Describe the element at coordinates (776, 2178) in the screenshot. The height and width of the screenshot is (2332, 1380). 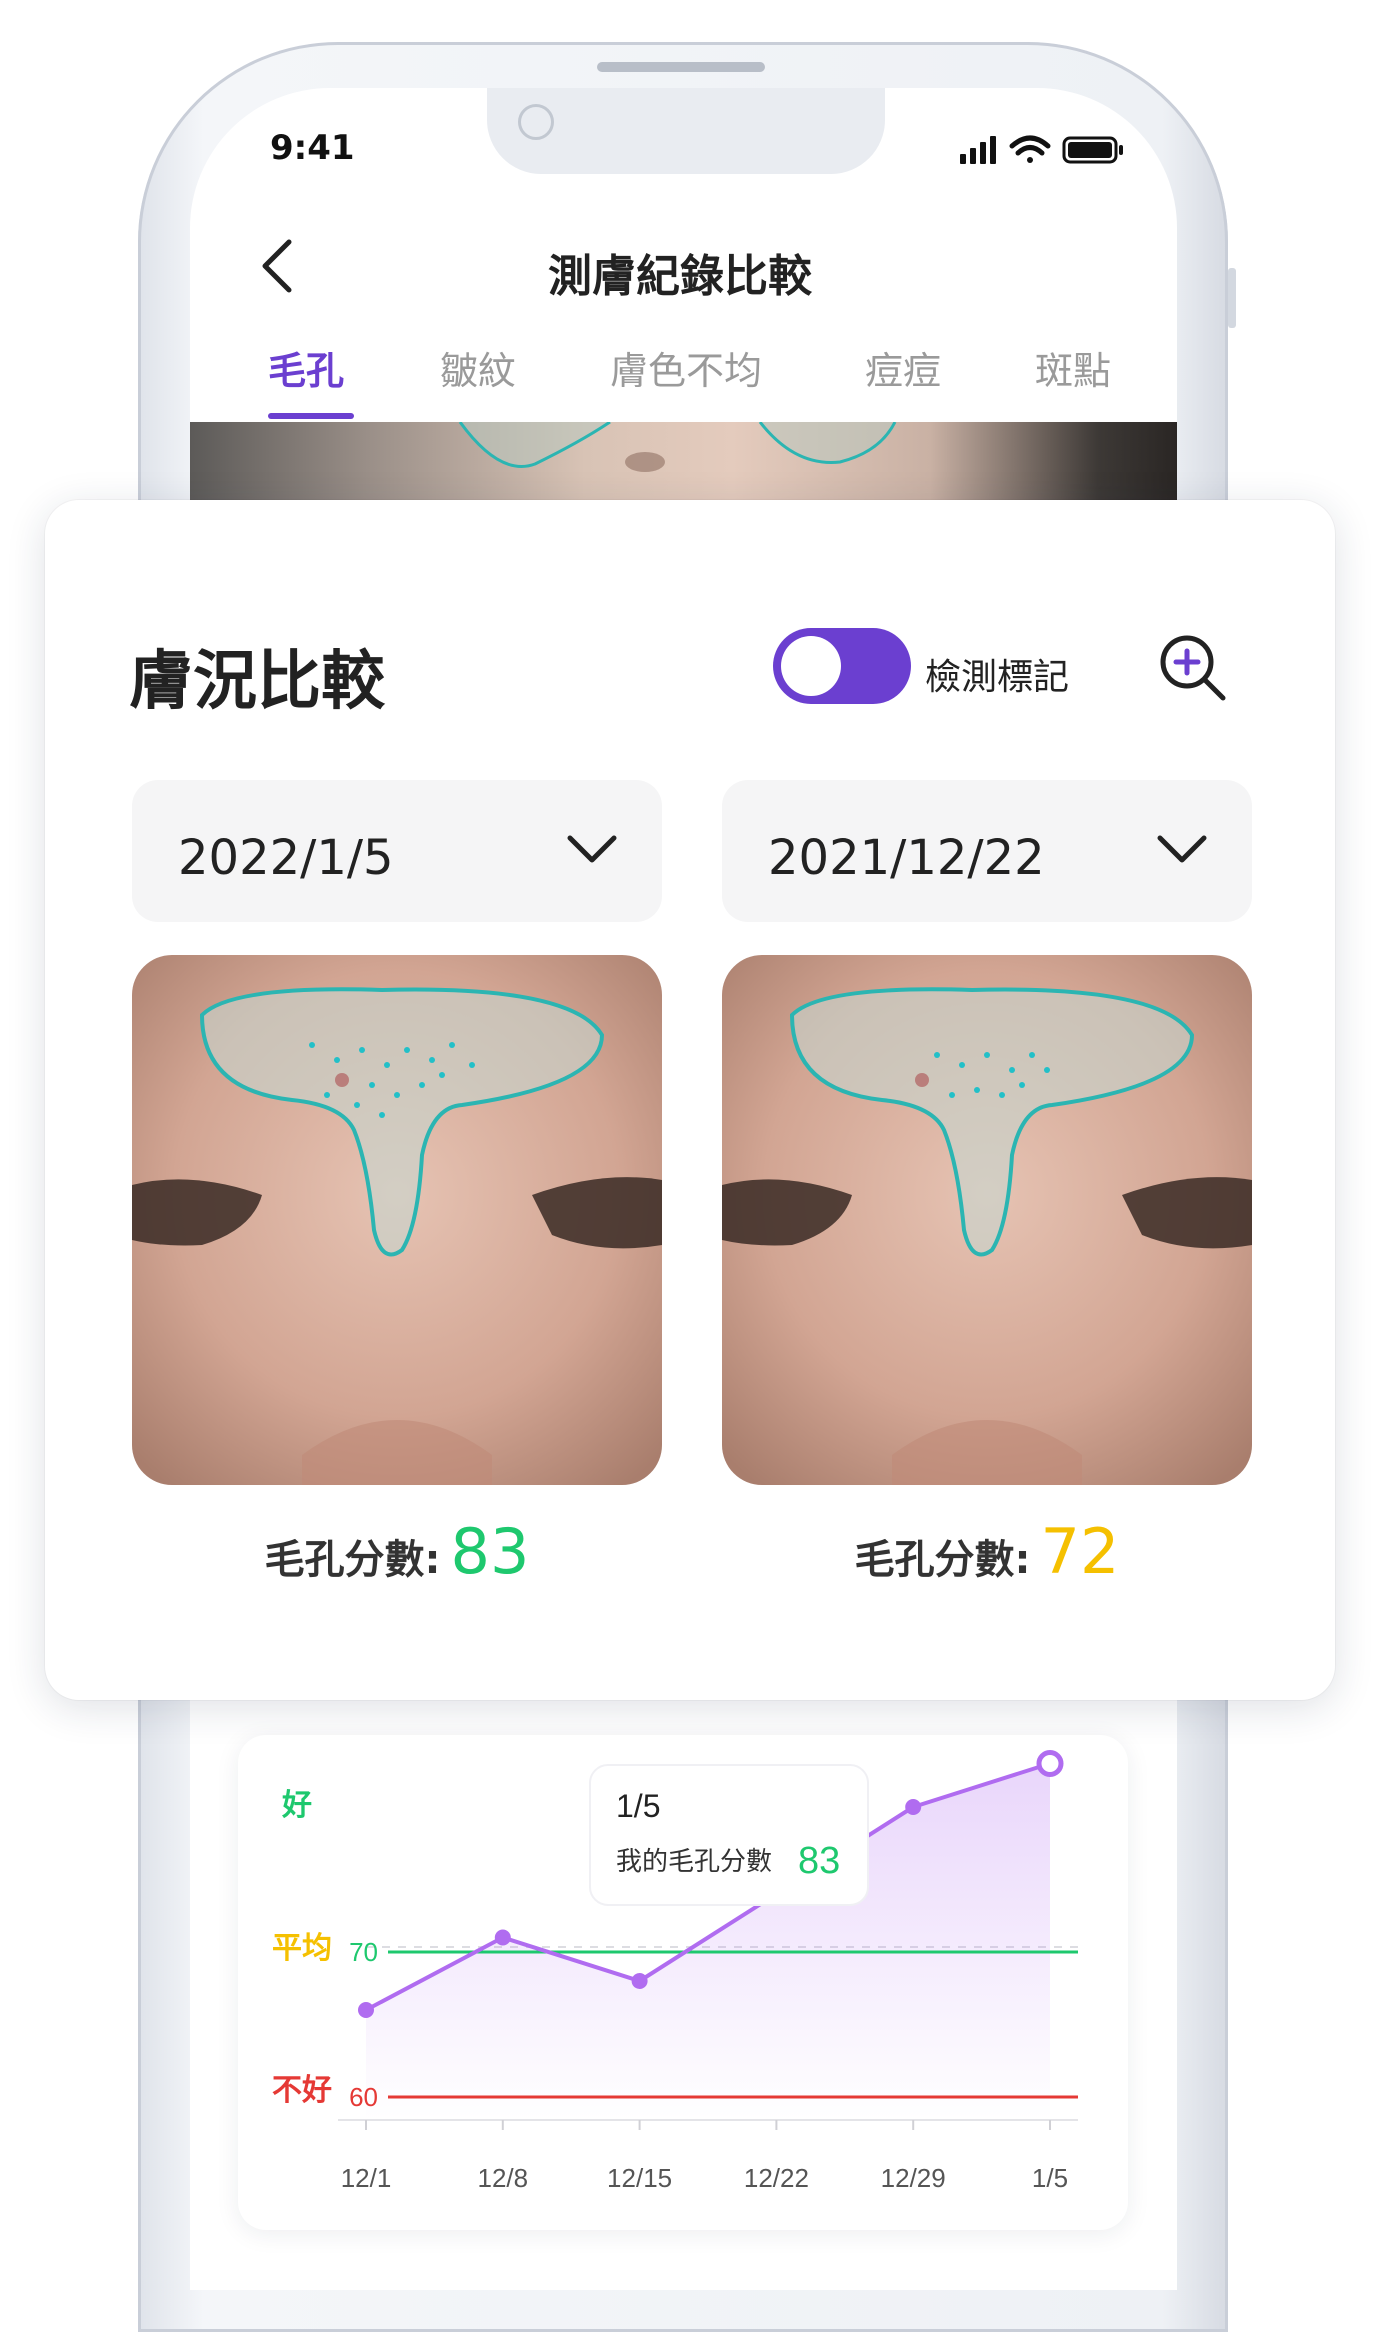
I see `x-tick-label: 12/22` at that location.